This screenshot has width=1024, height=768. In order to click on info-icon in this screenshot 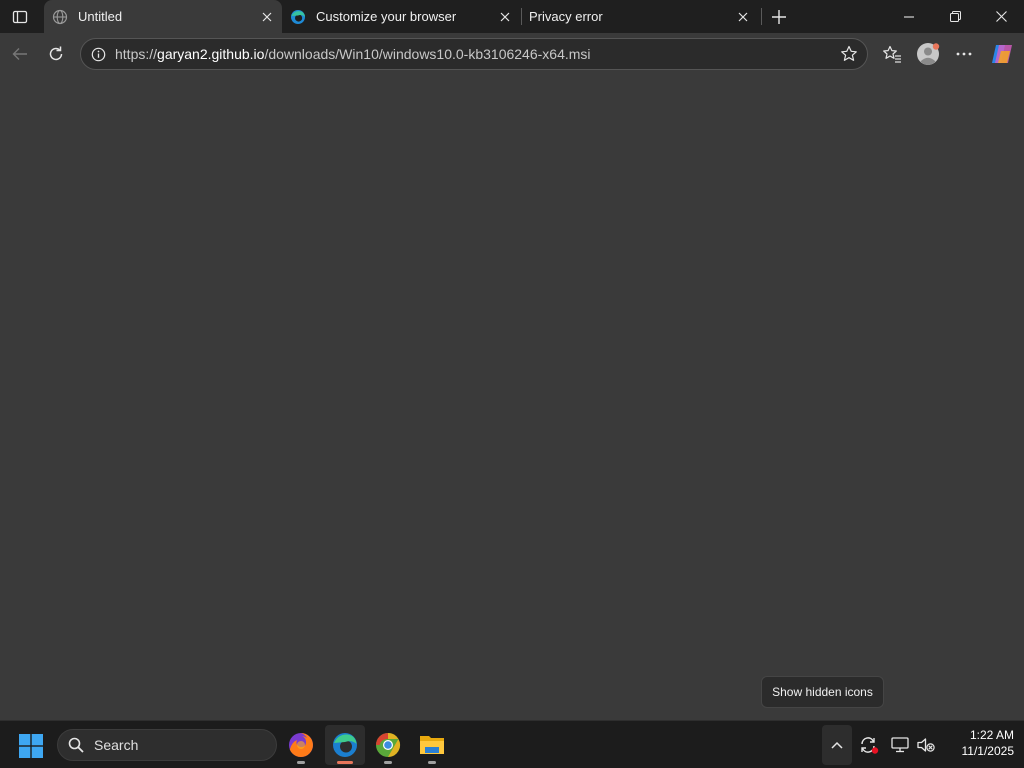, I will do `click(98, 54)`.